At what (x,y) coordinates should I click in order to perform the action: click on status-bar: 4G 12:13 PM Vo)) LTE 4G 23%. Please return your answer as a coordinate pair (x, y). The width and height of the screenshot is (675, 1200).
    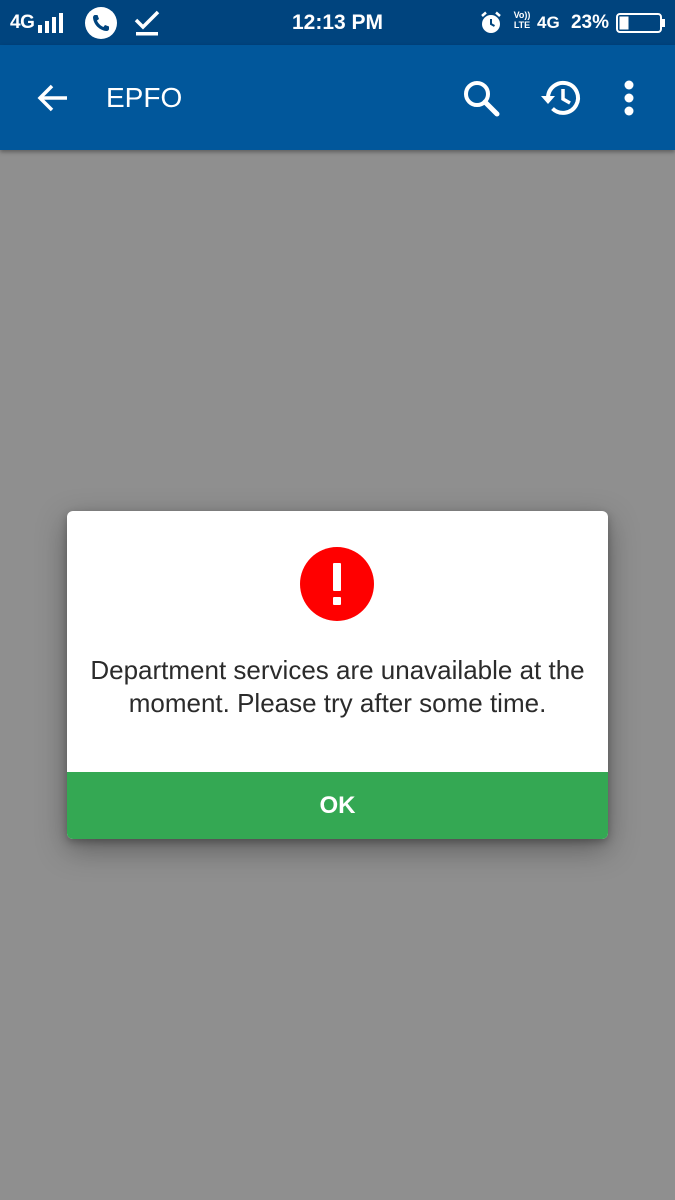
    Looking at the image, I should click on (337, 22).